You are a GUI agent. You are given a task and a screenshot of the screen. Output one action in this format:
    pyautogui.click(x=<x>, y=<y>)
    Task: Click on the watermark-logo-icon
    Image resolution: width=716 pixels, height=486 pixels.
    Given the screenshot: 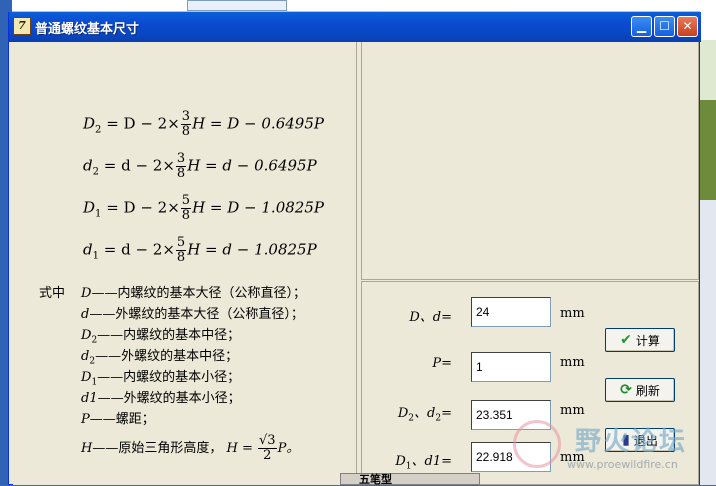 What is the action you would take?
    pyautogui.click(x=537, y=444)
    